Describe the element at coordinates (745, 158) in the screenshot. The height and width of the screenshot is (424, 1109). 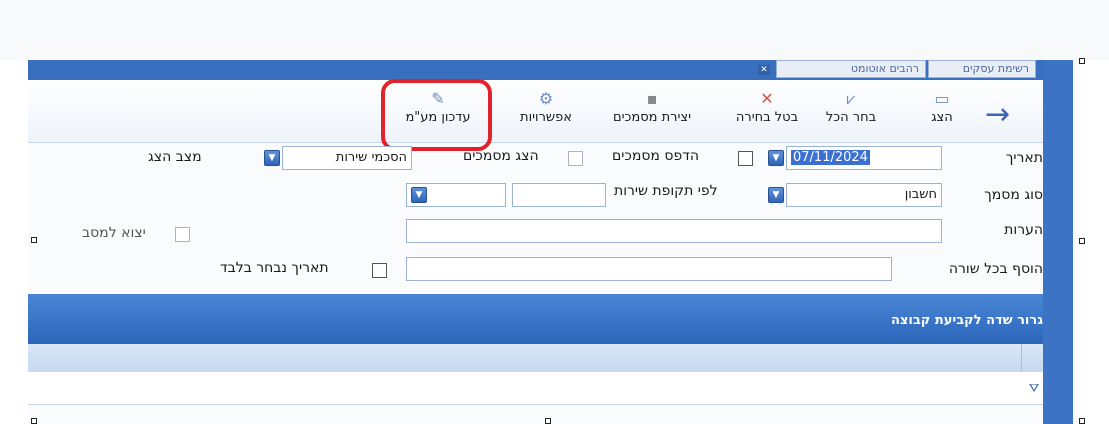
I see `print-docs-checkbox` at that location.